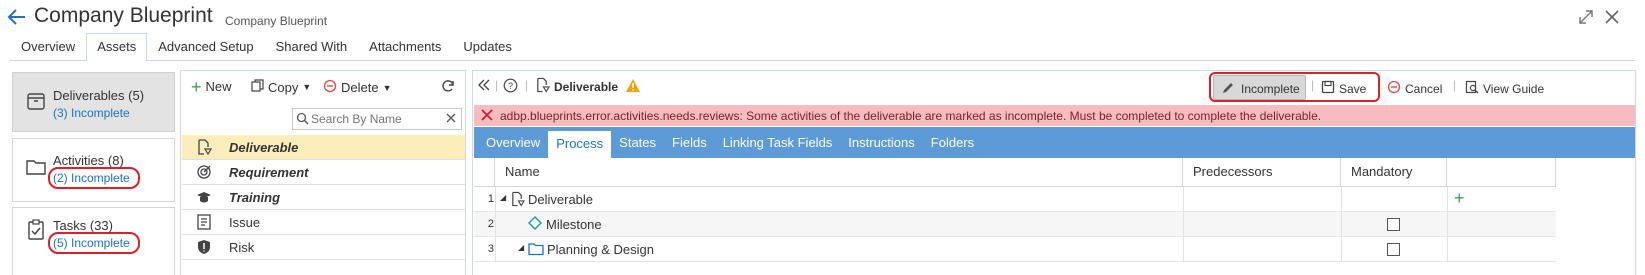 Image resolution: width=1645 pixels, height=275 pixels. Describe the element at coordinates (204, 197) in the screenshot. I see `graduation-cap-icon` at that location.